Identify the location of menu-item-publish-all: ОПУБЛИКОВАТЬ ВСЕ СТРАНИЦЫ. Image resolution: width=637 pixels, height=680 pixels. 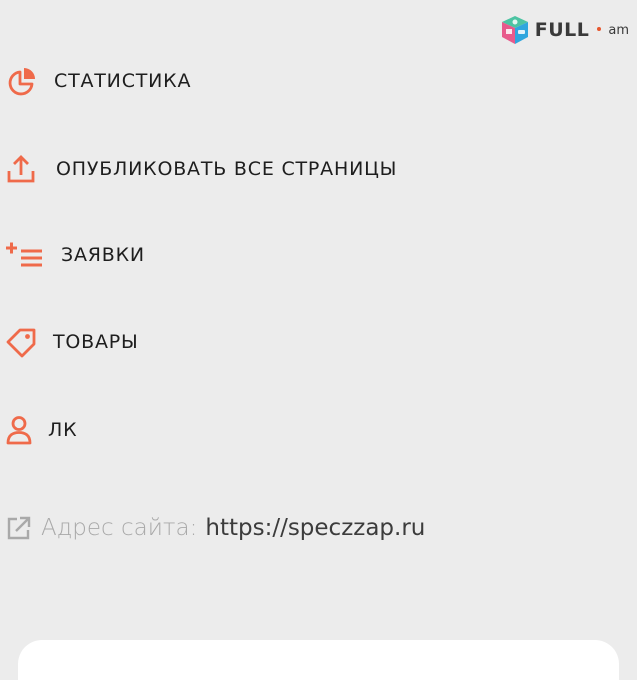
(205, 169).